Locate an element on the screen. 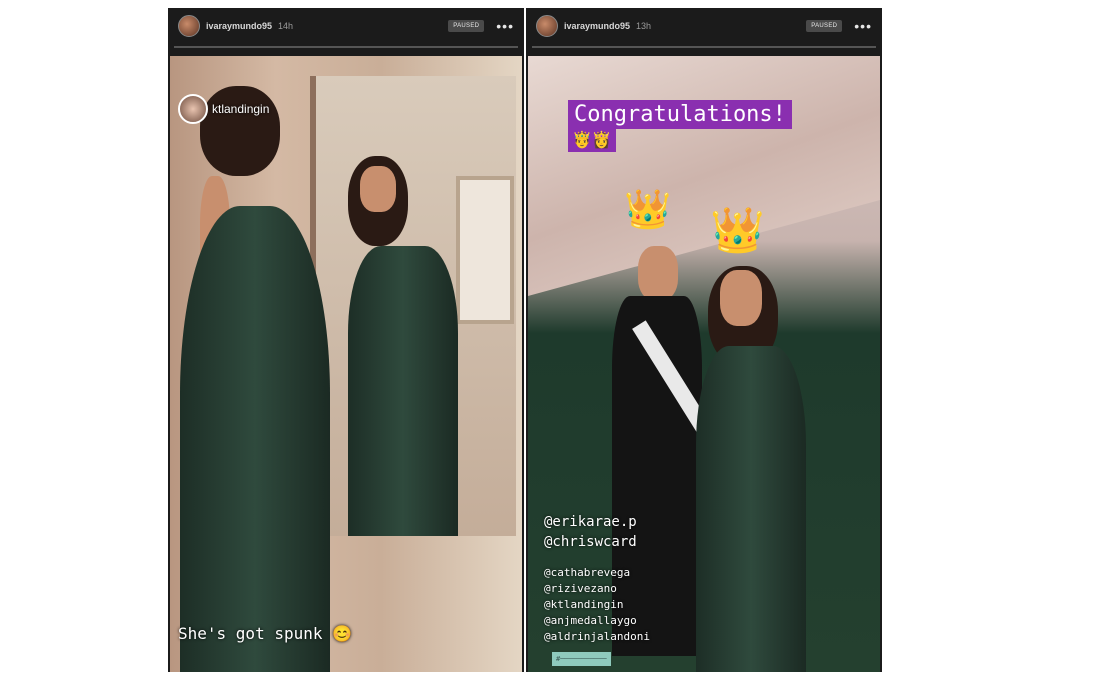 The image size is (1120, 680). story-time: 14h is located at coordinates (286, 26).